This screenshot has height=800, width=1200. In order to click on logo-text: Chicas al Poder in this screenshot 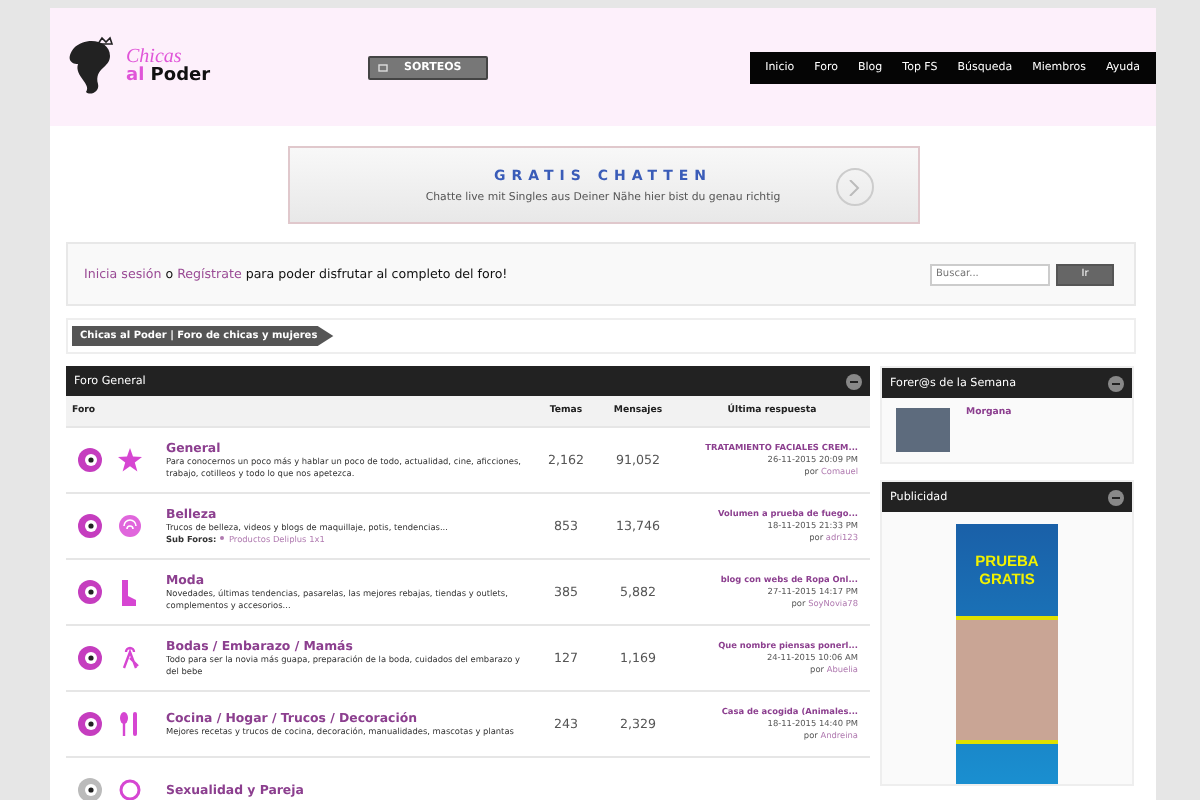, I will do `click(168, 67)`.